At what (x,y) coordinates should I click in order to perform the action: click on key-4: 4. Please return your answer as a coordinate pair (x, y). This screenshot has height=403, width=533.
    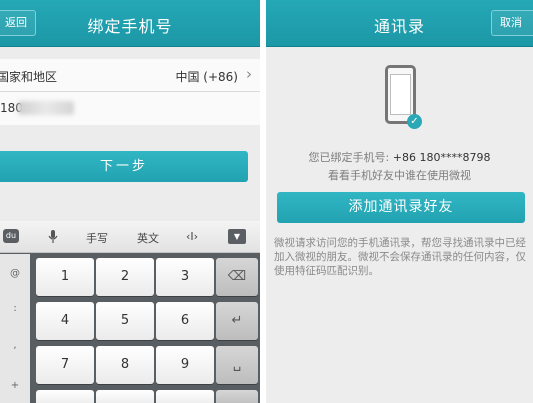
    Looking at the image, I should click on (65, 321).